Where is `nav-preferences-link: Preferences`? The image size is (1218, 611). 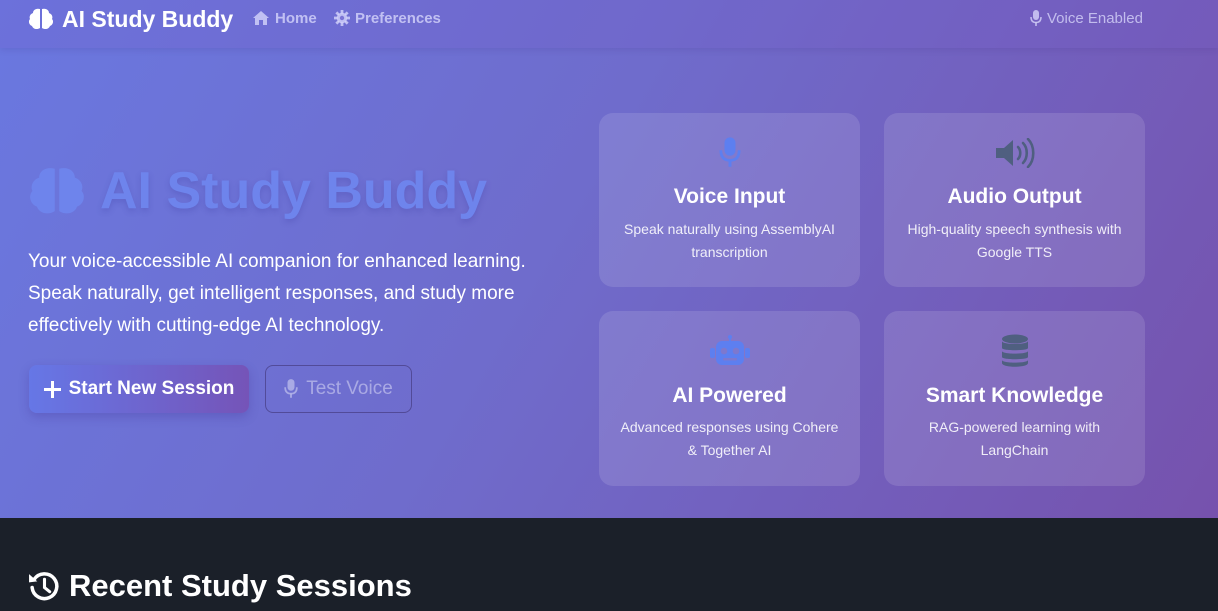 nav-preferences-link: Preferences is located at coordinates (387, 18).